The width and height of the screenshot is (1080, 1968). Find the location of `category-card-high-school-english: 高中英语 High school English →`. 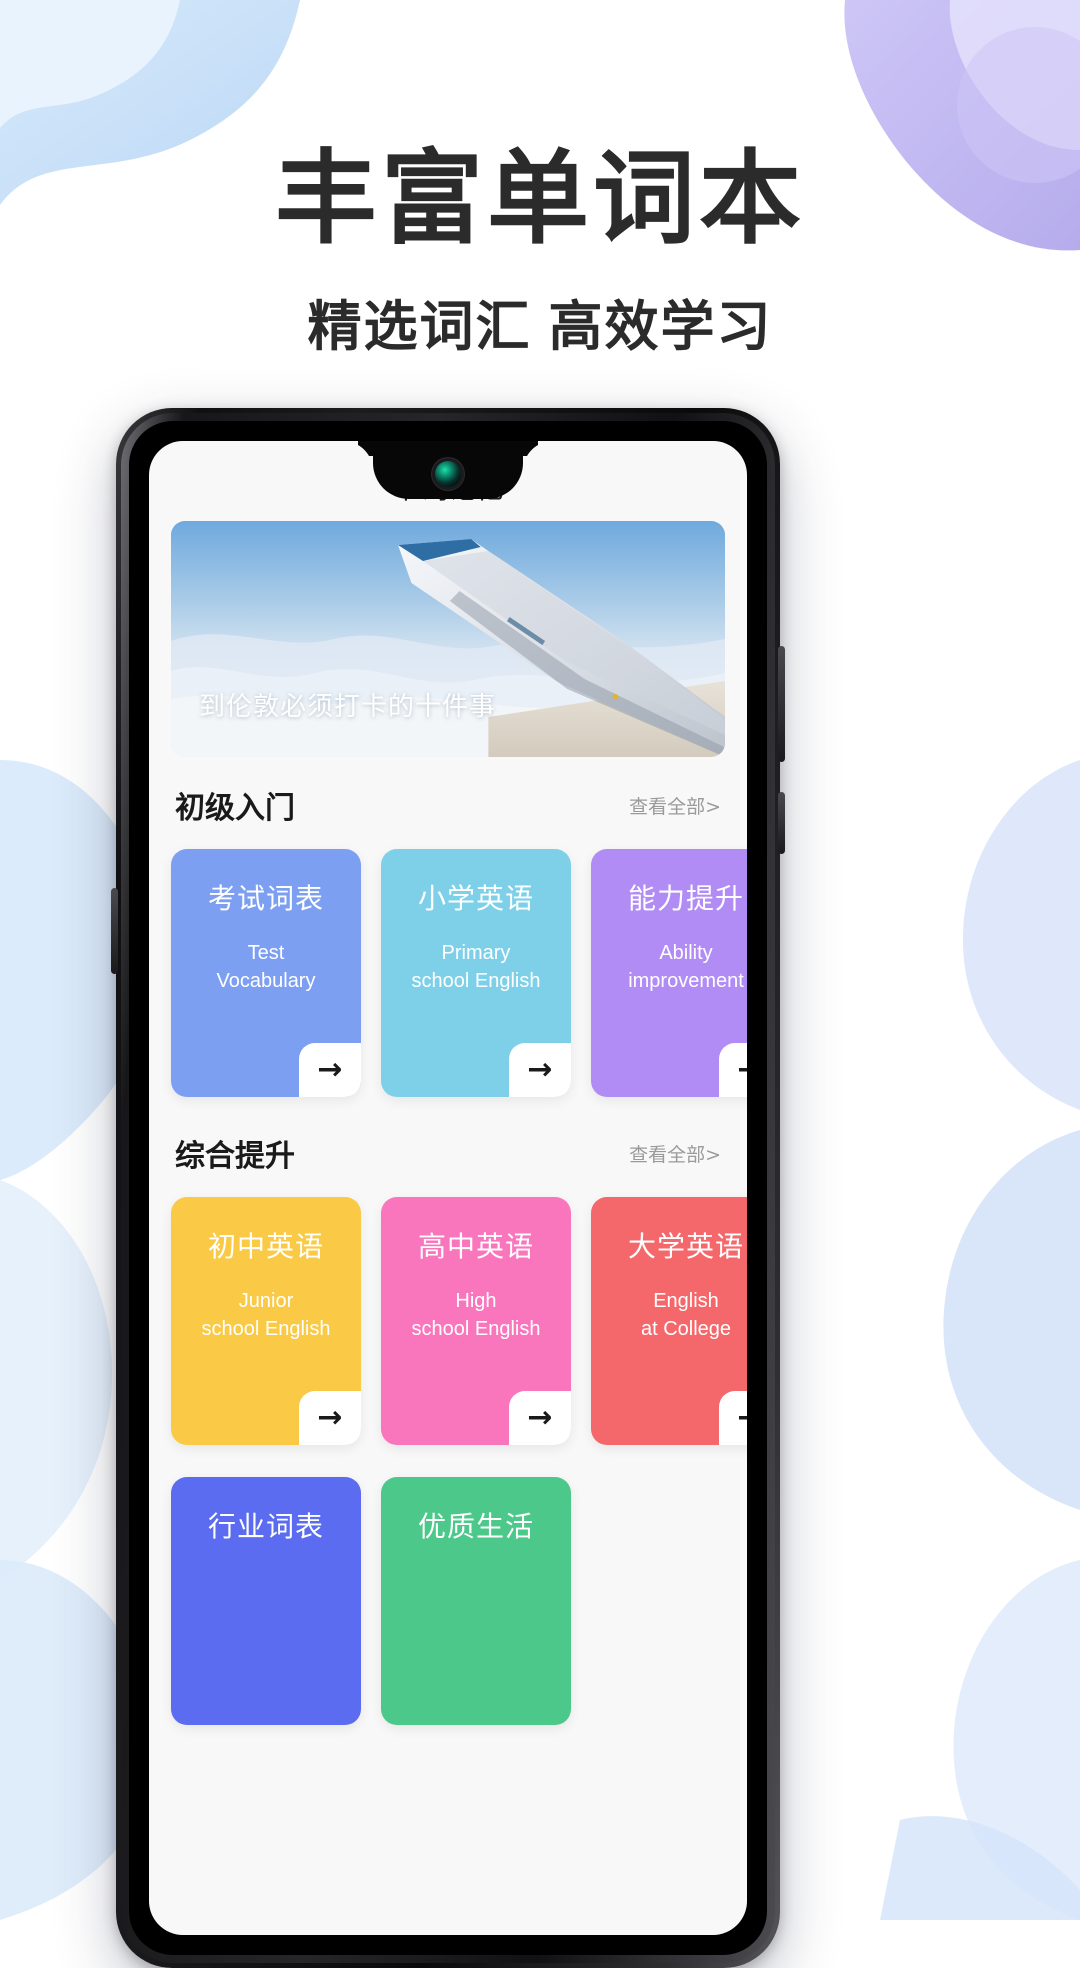

category-card-high-school-english: 高中英语 High school English → is located at coordinates (476, 1321).